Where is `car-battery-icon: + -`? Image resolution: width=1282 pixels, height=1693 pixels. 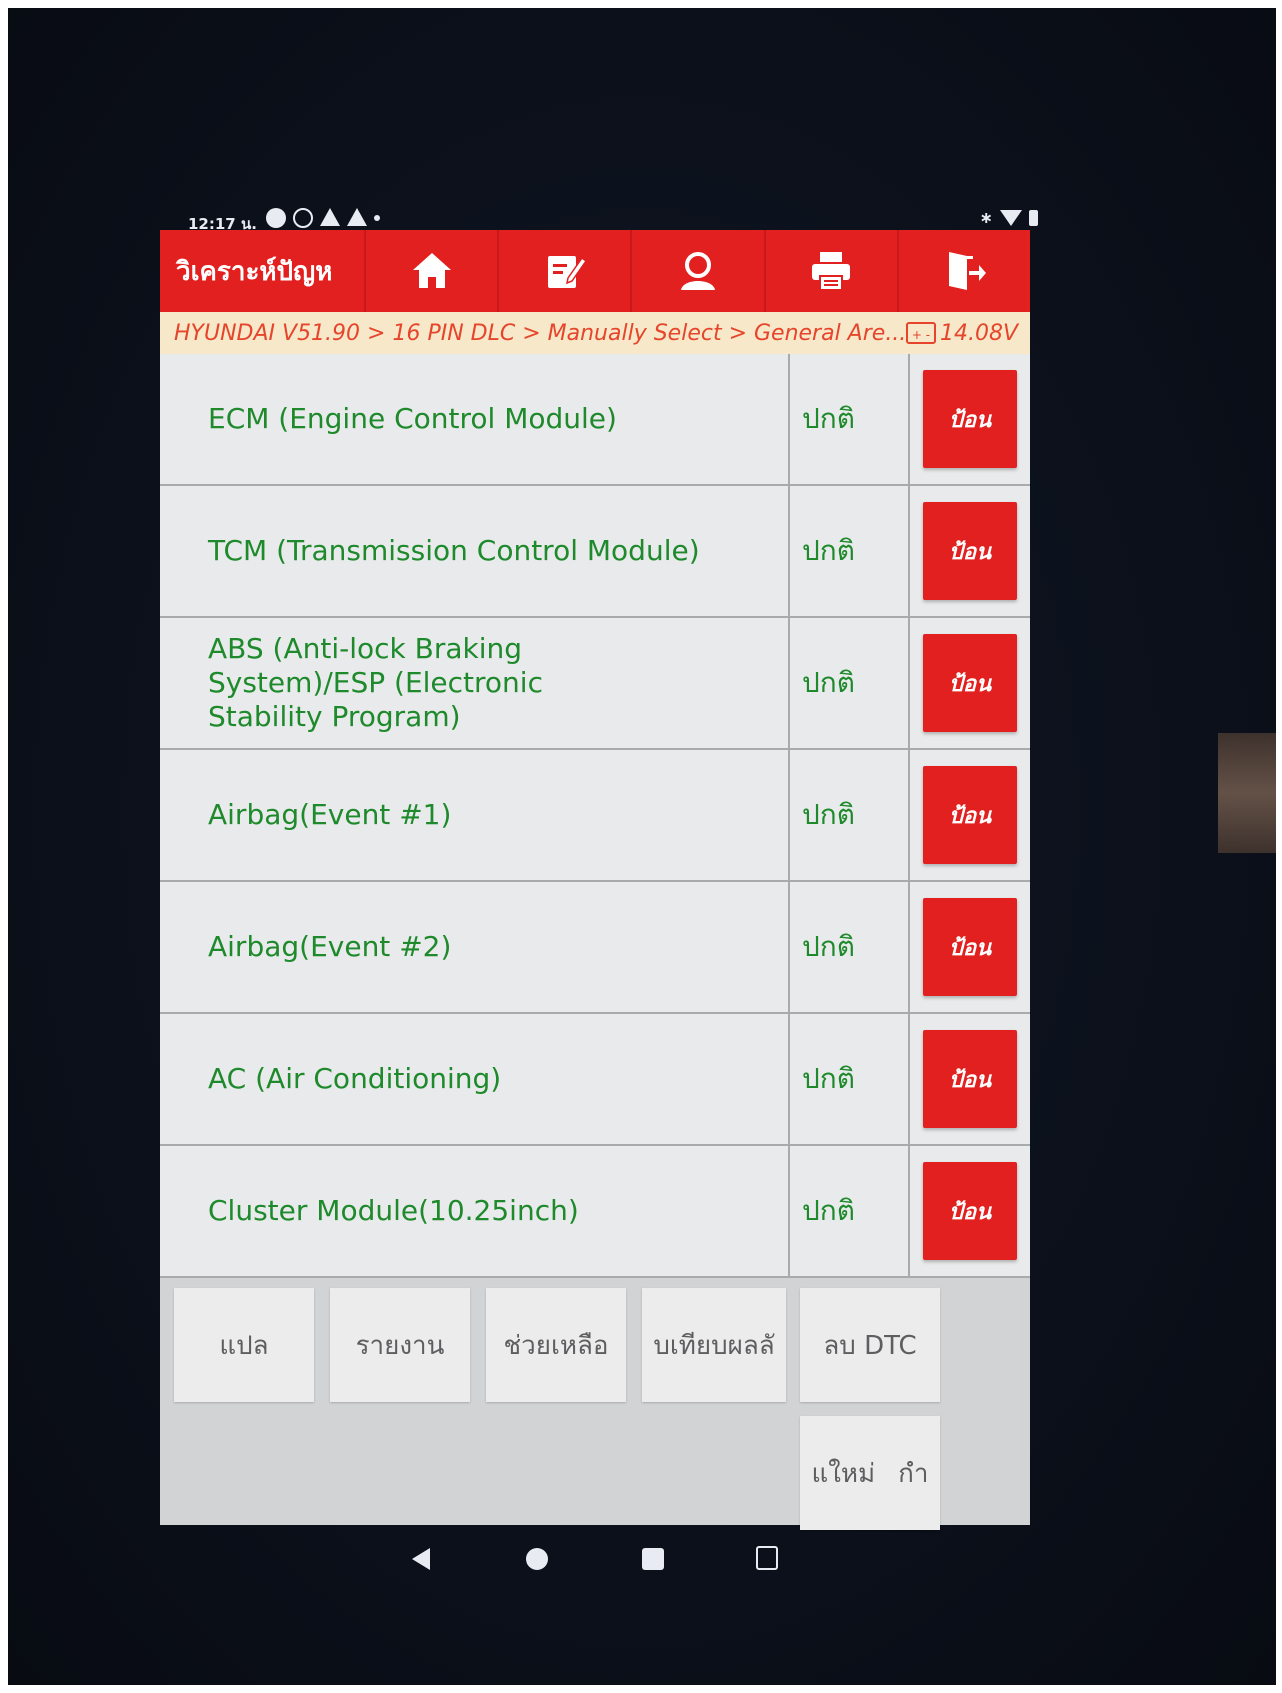 car-battery-icon: + - is located at coordinates (920, 333).